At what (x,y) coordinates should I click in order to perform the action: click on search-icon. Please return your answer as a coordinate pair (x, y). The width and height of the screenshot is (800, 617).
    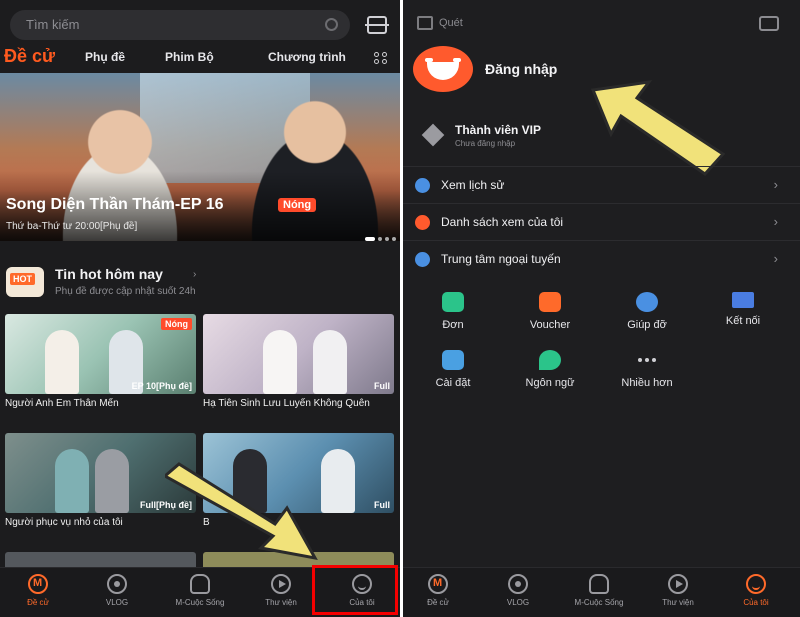
    Looking at the image, I should click on (331, 24).